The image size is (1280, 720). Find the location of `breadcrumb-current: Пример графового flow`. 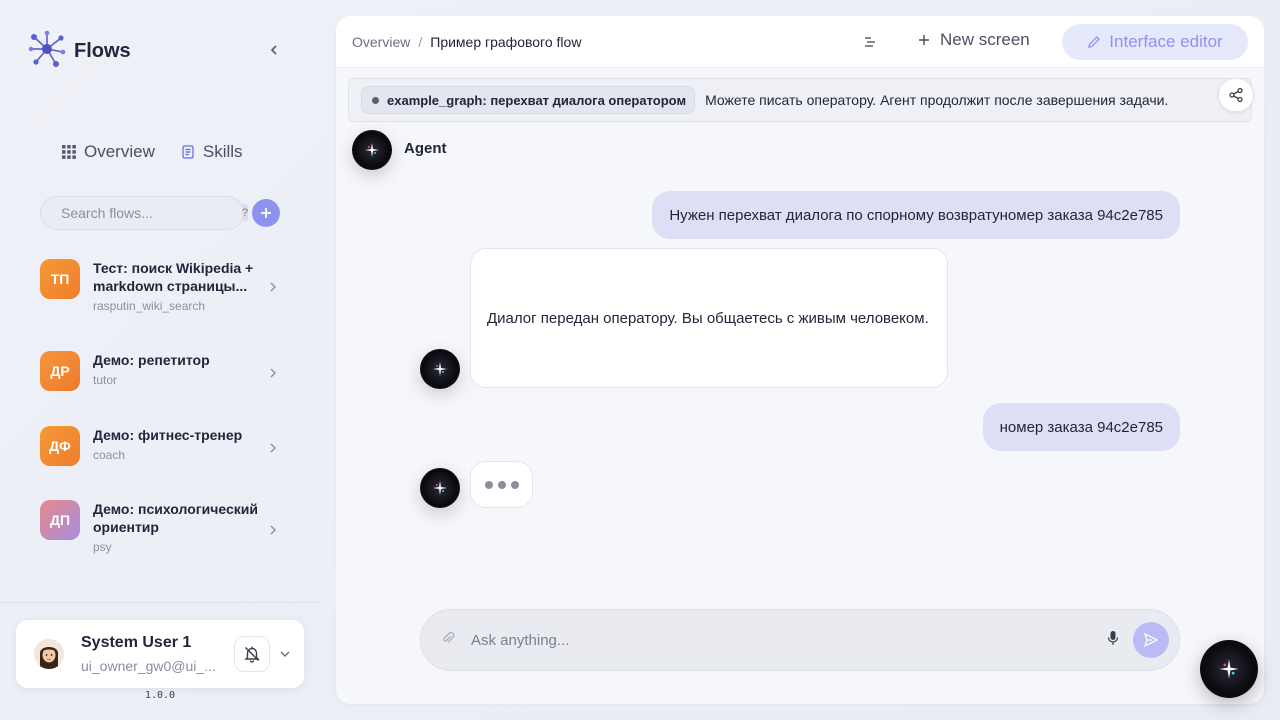

breadcrumb-current: Пример графового flow is located at coordinates (506, 41).